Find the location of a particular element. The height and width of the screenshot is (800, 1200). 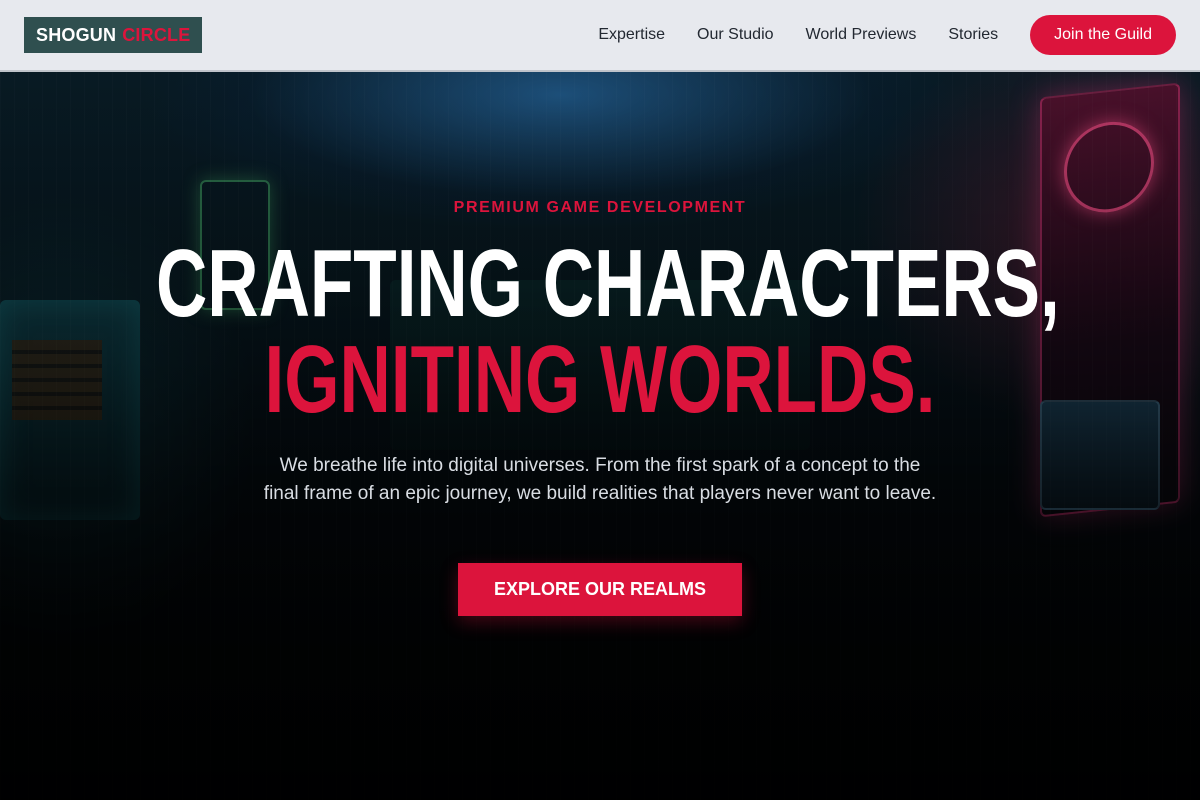

hero-eyebrow: PREMIUM GAME DEVELOPMENT is located at coordinates (600, 207).